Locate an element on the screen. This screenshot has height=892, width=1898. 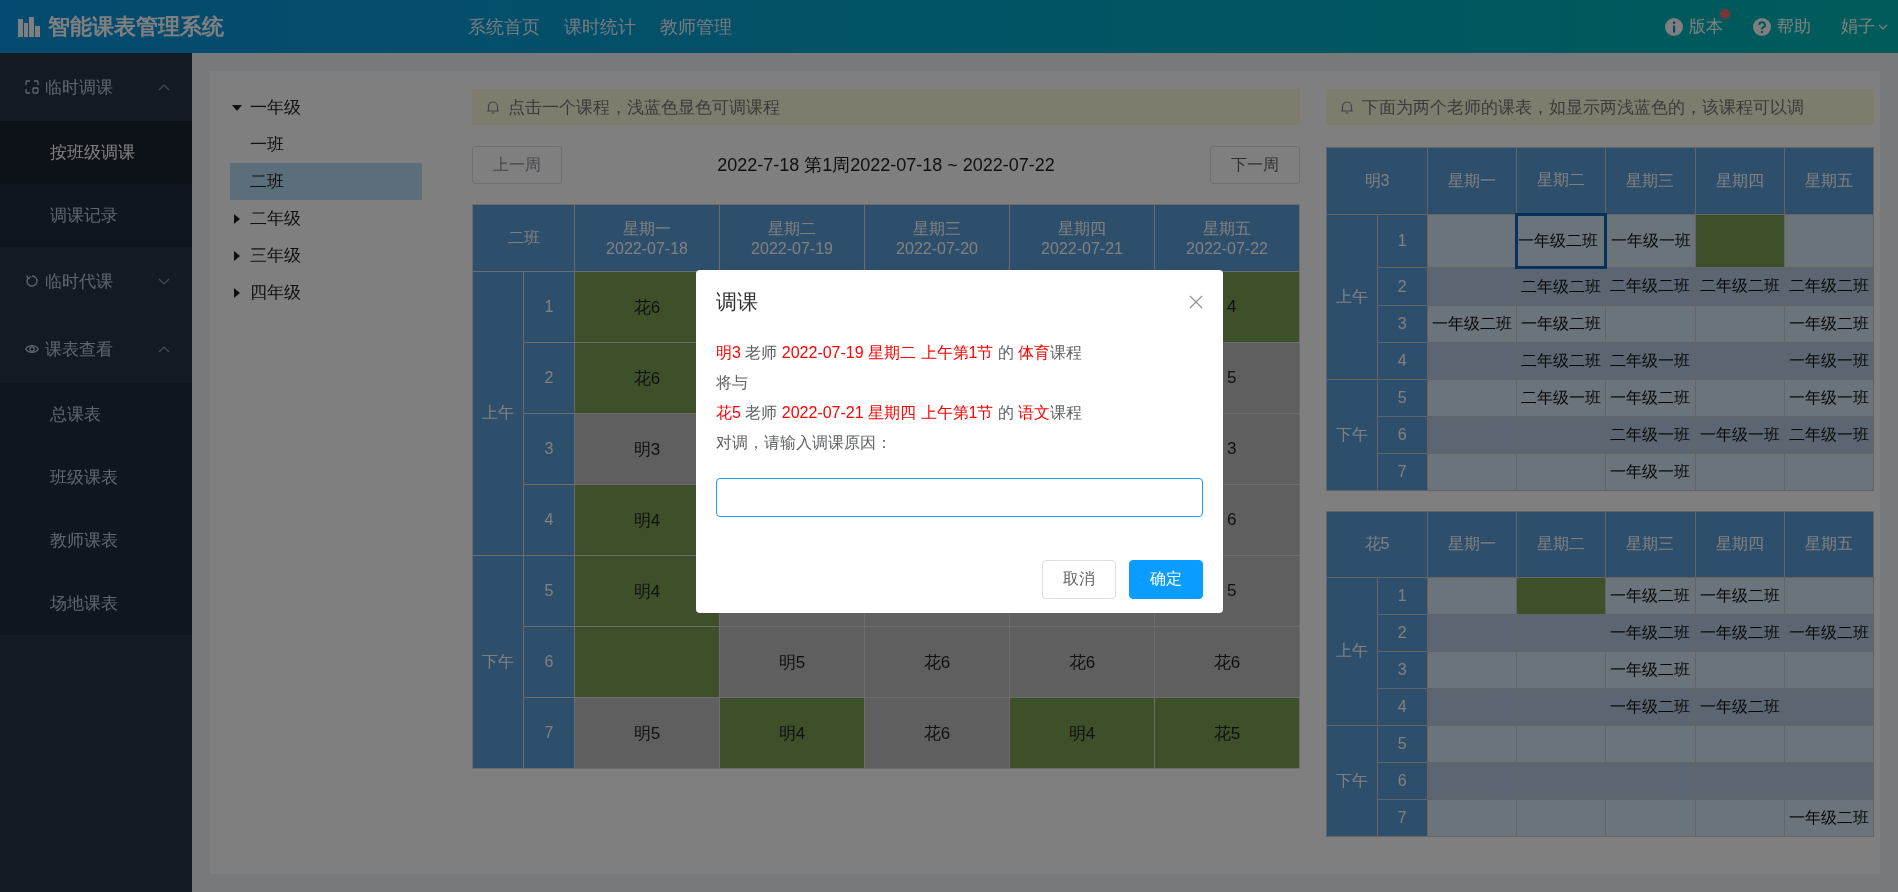
slot-number: 1 is located at coordinates (1402, 241).